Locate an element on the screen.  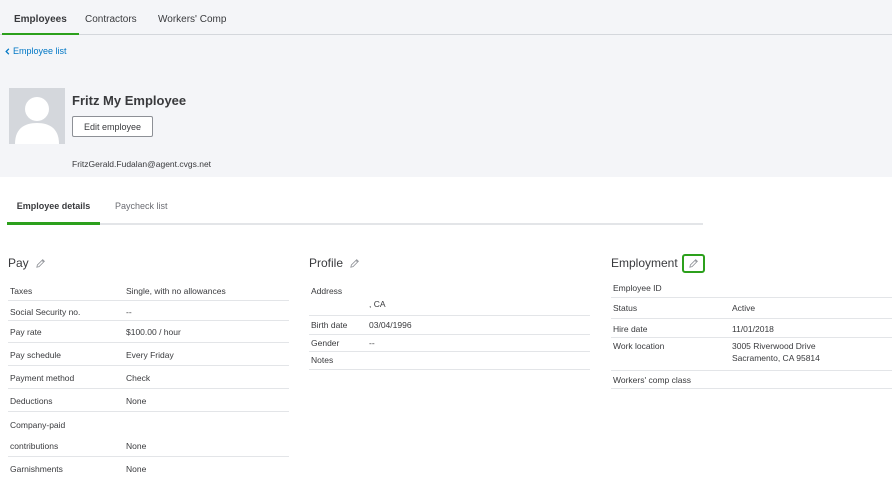
table-row: Taxes Single, with no allowances is located at coordinates (148, 291).